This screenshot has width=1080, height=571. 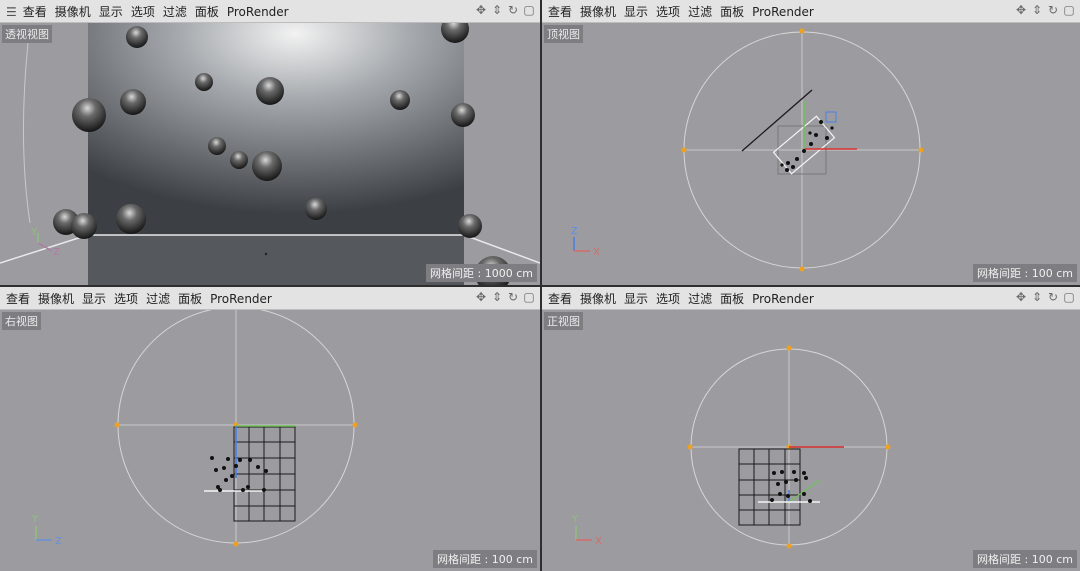 What do you see at coordinates (563, 321) in the screenshot?
I see `viewport-title: 正视图` at bounding box center [563, 321].